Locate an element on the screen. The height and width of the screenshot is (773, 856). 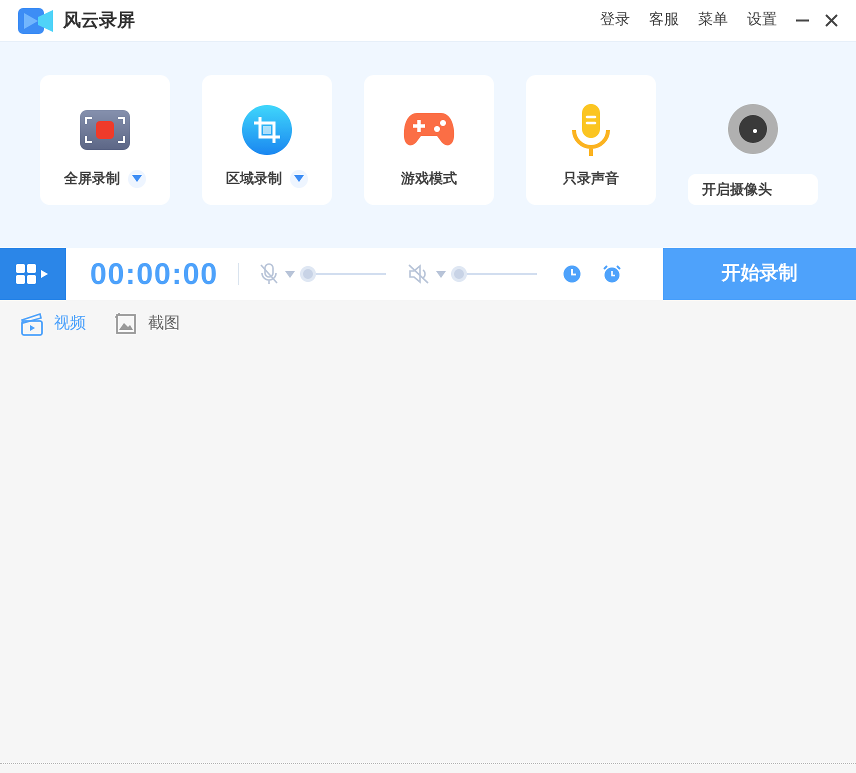
tab: 截图 is located at coordinates (147, 324).